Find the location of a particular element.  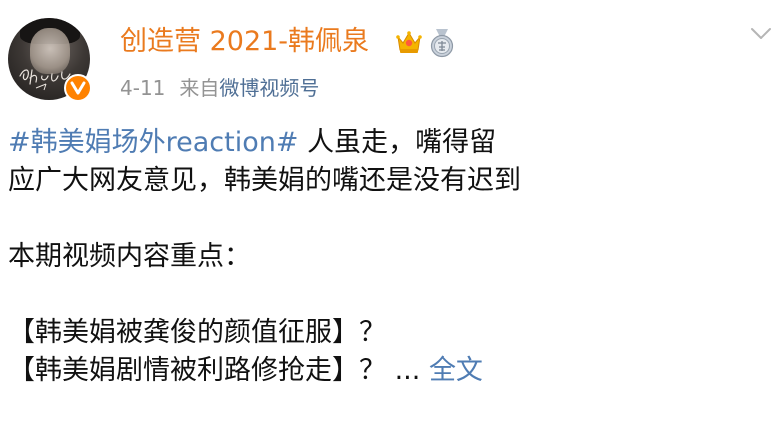

author-name: 创造营 2021-韩佩泉 is located at coordinates (244, 42).